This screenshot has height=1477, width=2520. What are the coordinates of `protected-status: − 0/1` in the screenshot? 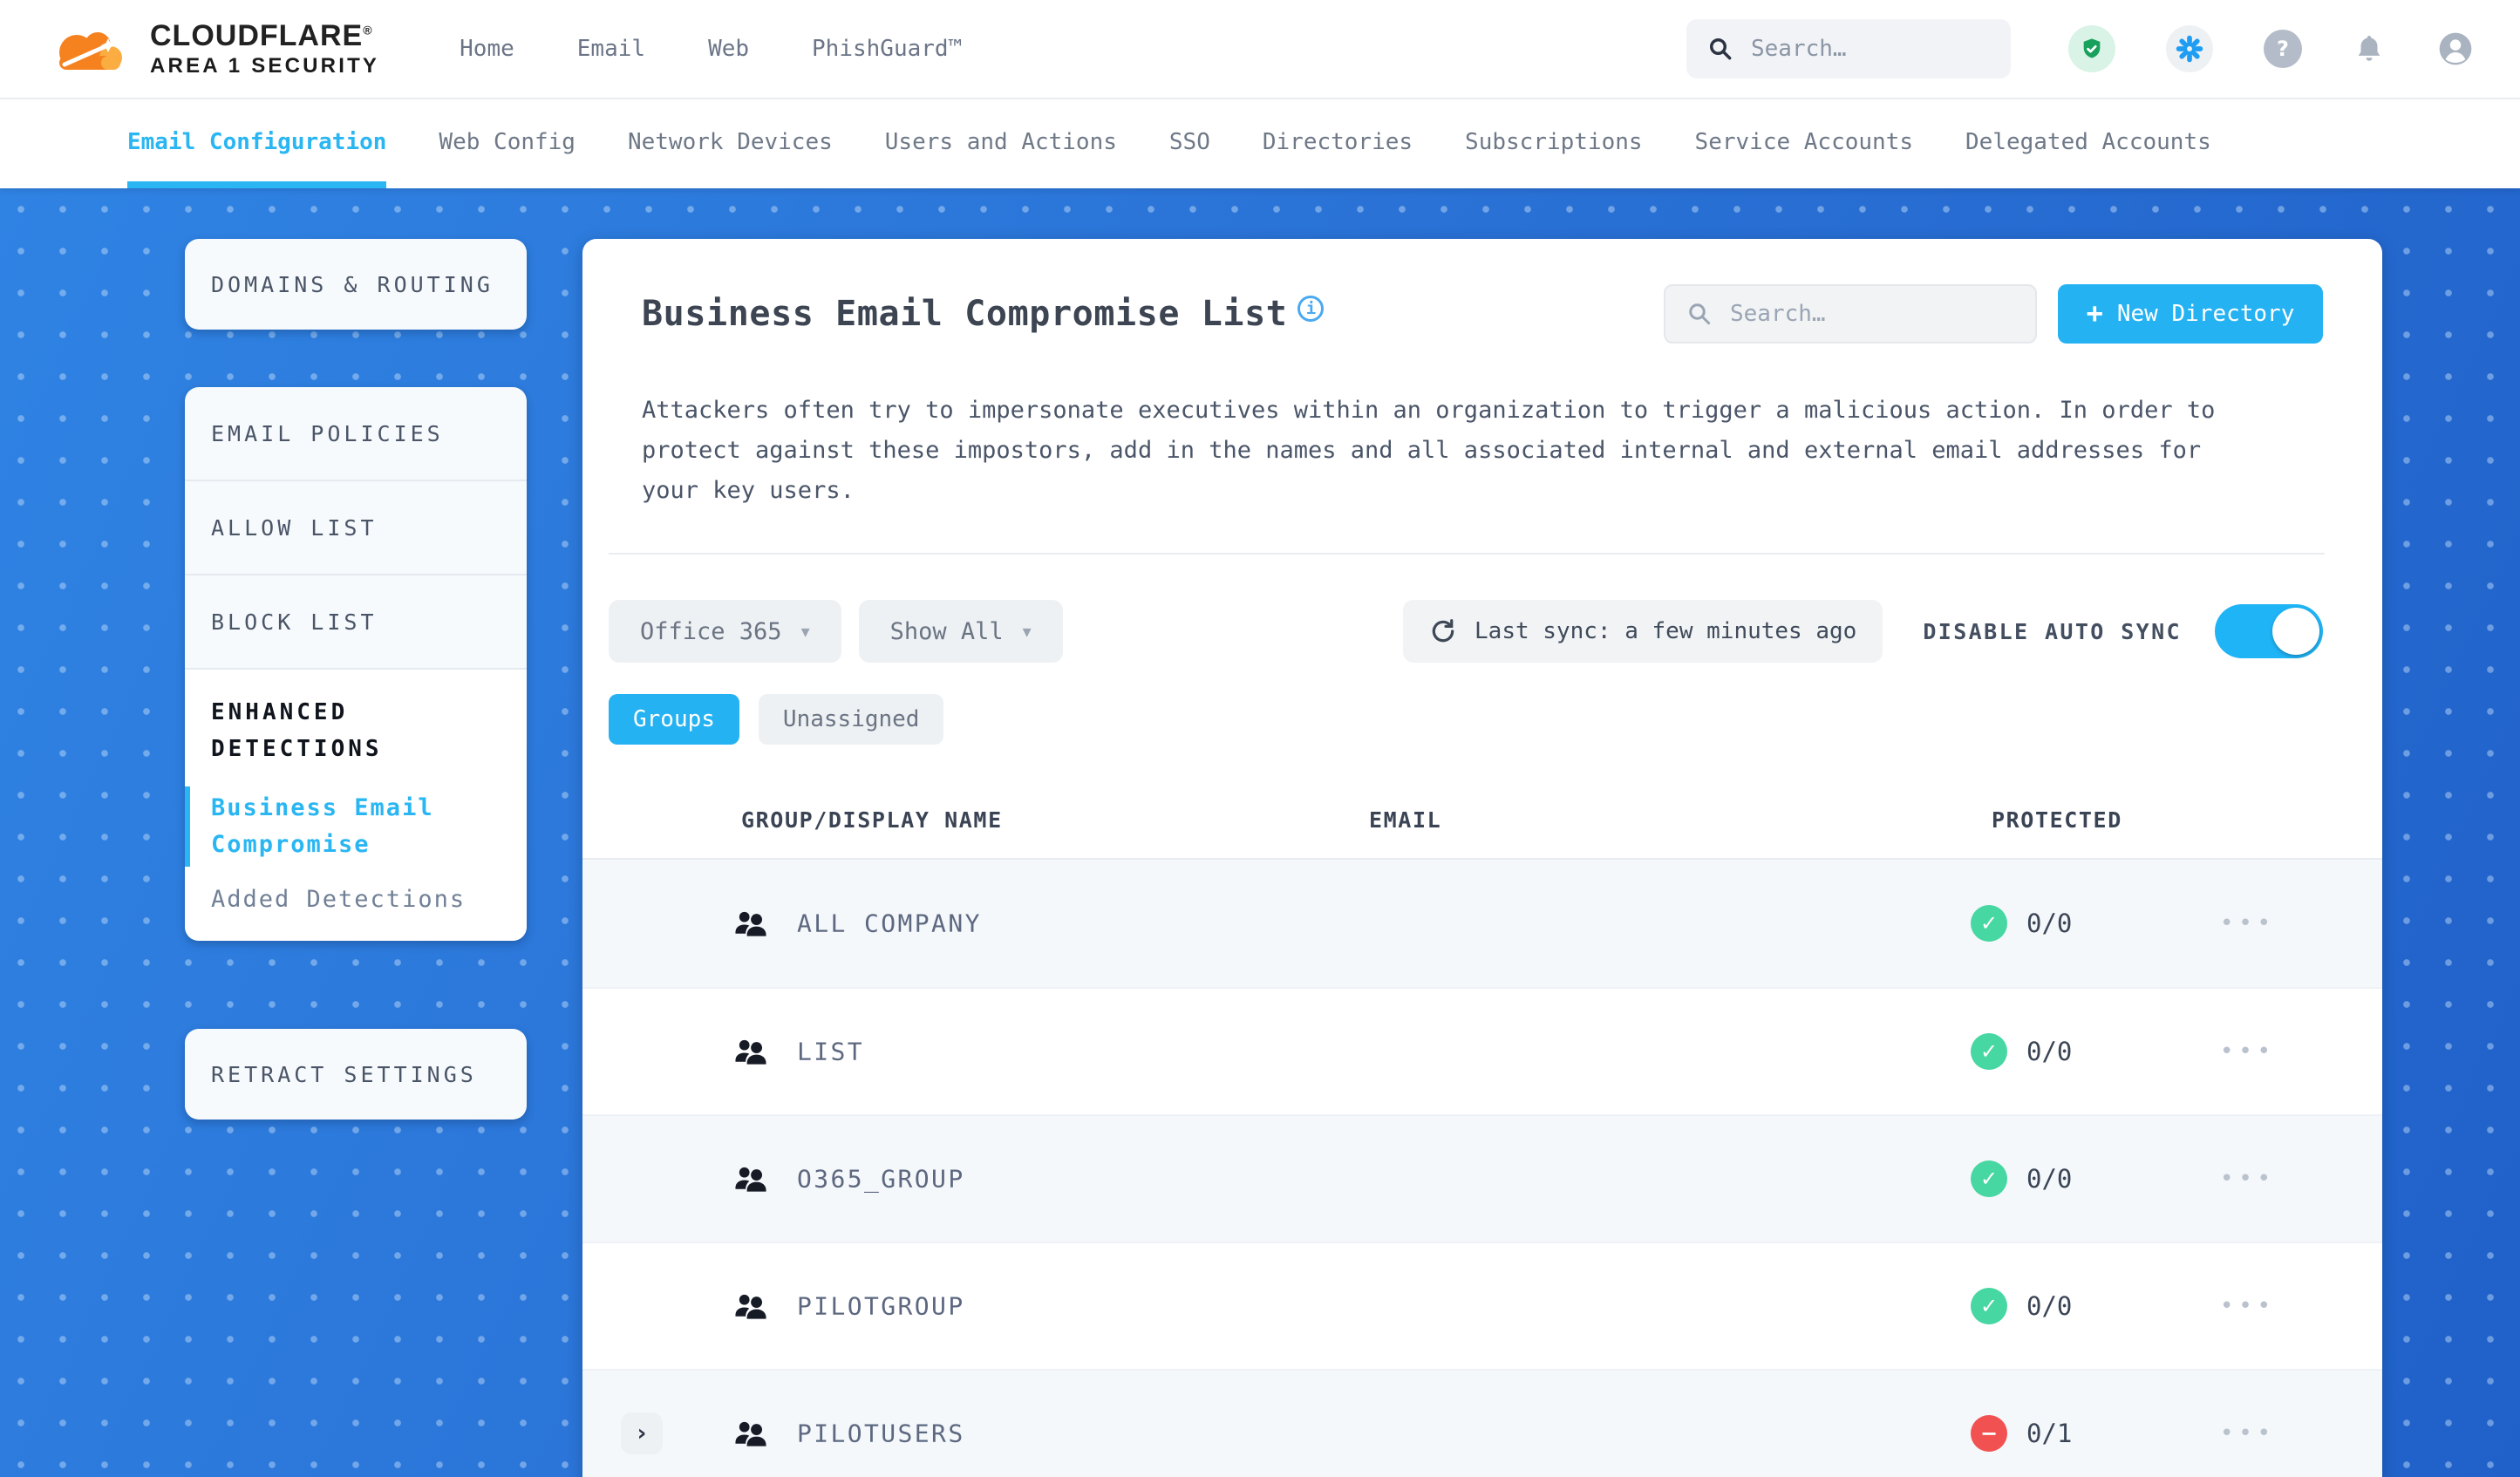 It's located at (2021, 1433).